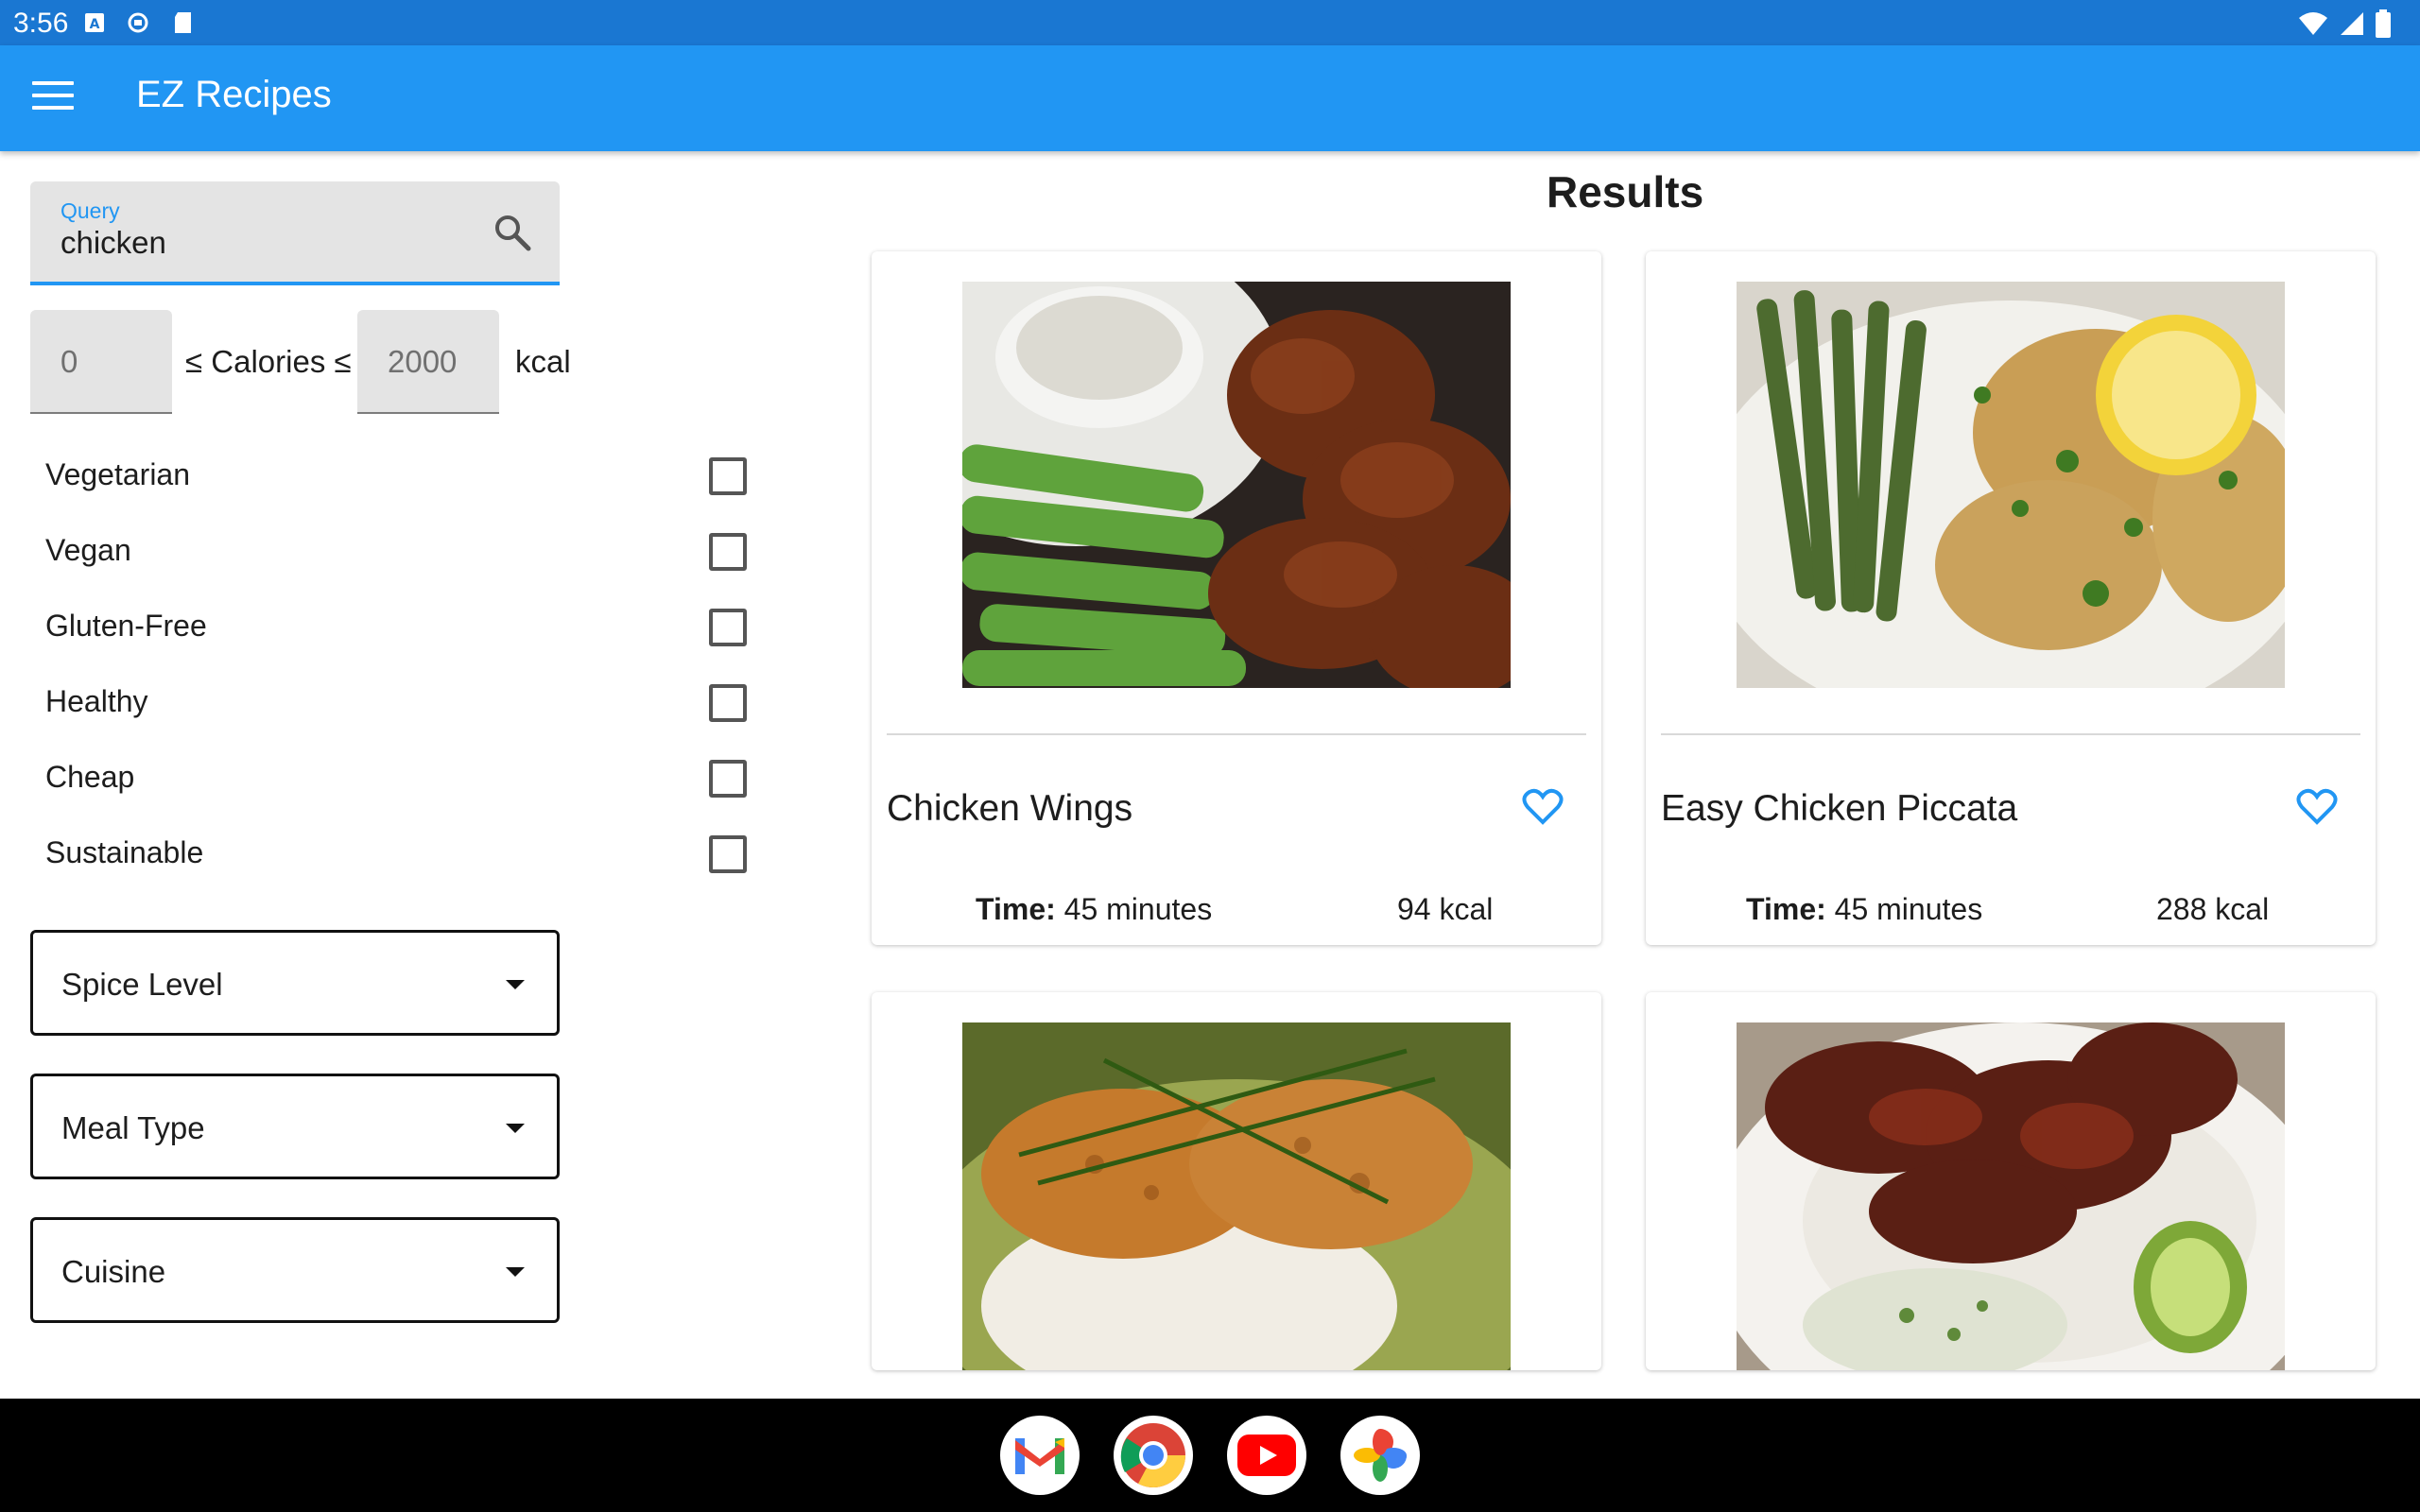 Image resolution: width=2420 pixels, height=1512 pixels. Describe the element at coordinates (1040, 1455) in the screenshot. I see `gmail-icon` at that location.